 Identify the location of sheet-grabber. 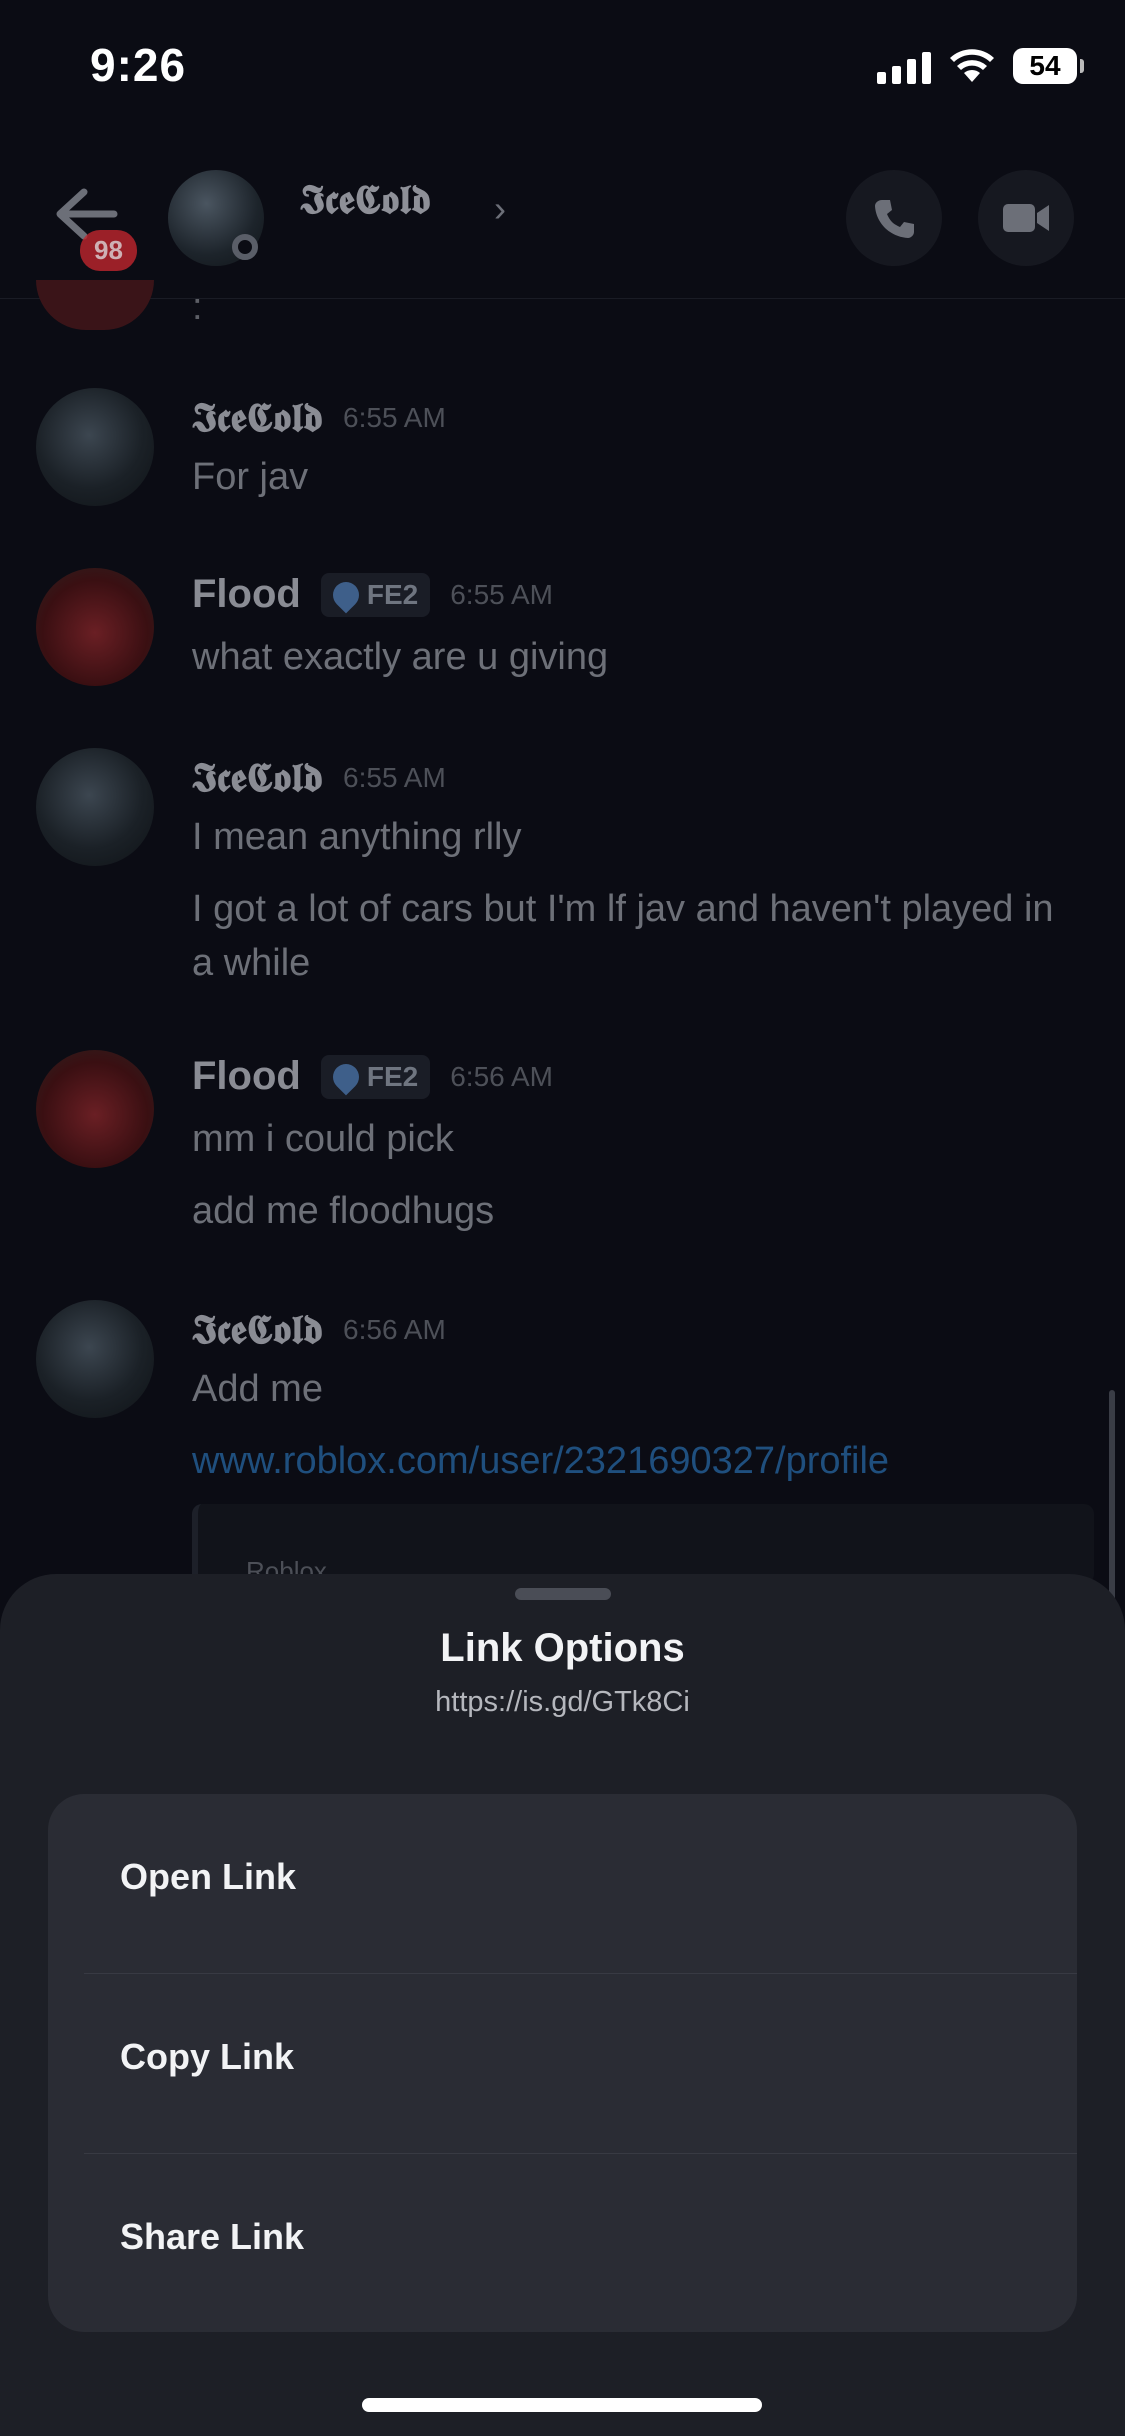
(563, 1594).